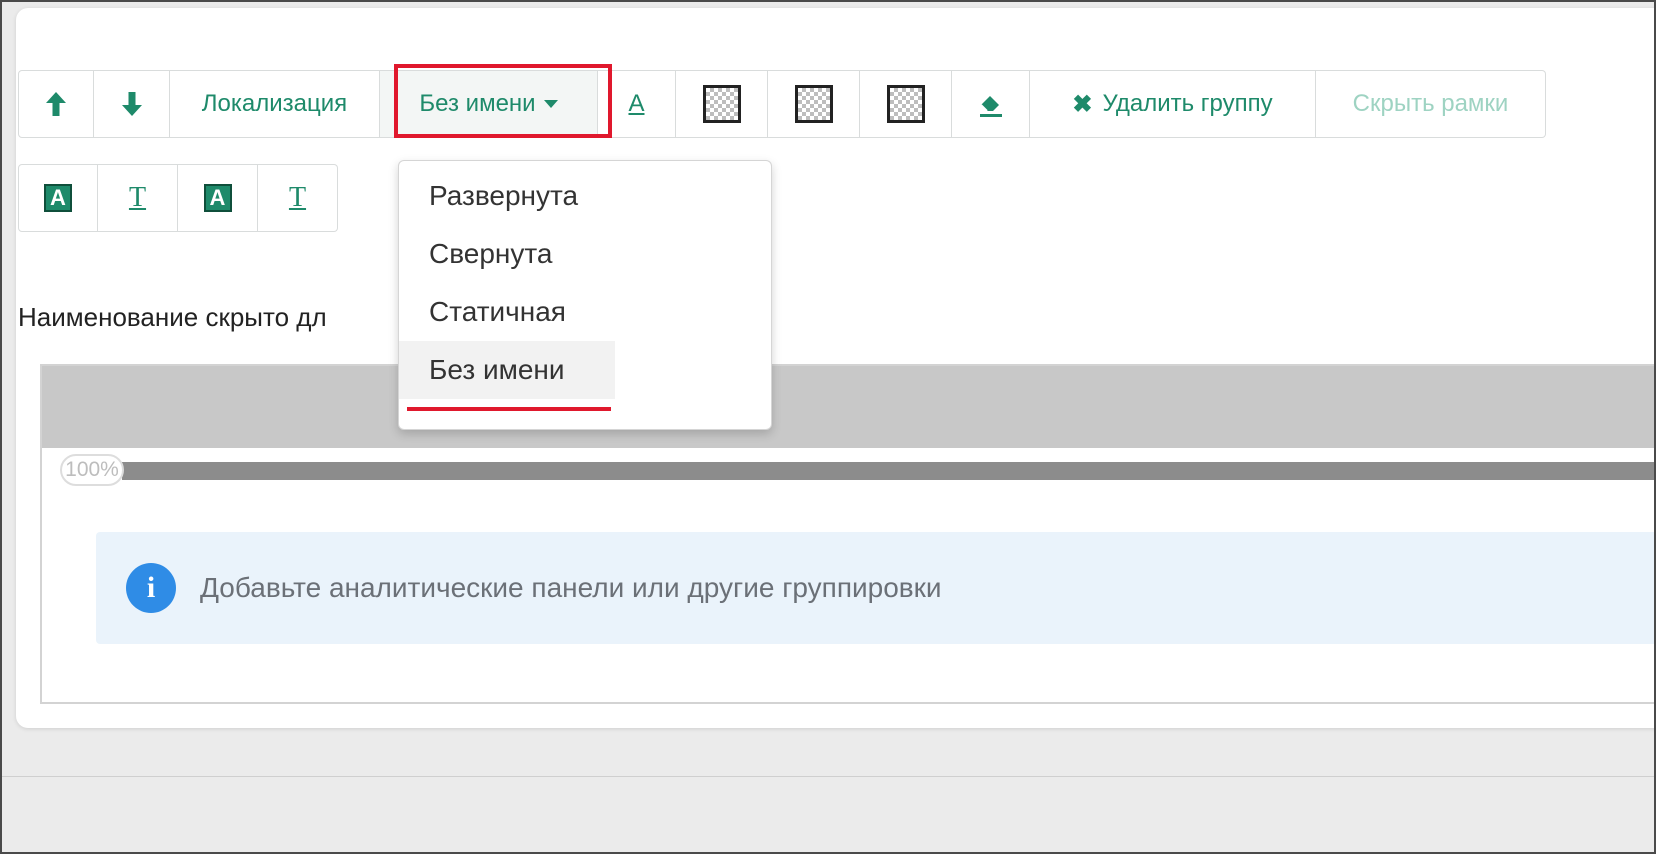 The image size is (1656, 854). I want to click on mode-dropdown-menu: Развернута Свернута Статичная Без имени, so click(585, 295).